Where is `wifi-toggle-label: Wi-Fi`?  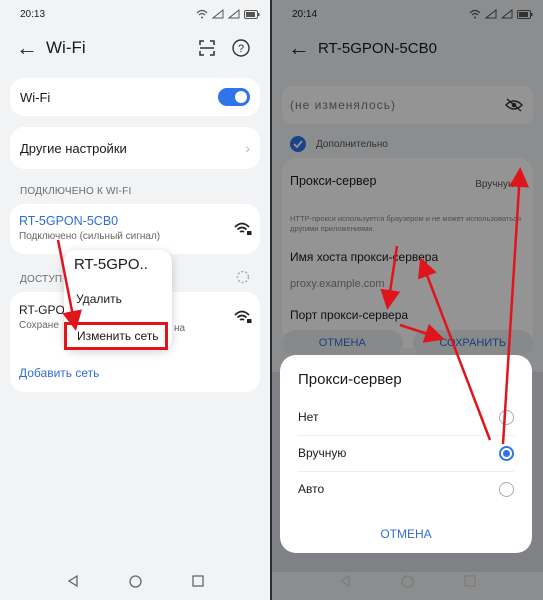
wifi-toggle-label: Wi-Fi is located at coordinates (35, 97).